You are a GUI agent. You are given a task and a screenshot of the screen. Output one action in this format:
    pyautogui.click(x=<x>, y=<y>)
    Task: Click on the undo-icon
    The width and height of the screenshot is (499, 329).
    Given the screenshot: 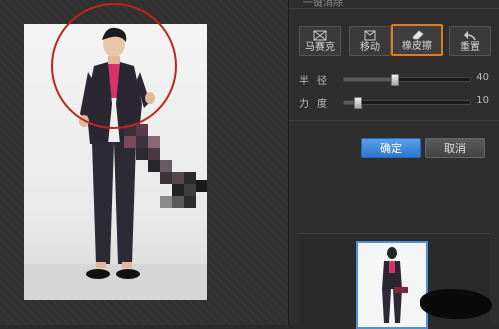 What is the action you would take?
    pyautogui.click(x=470, y=36)
    